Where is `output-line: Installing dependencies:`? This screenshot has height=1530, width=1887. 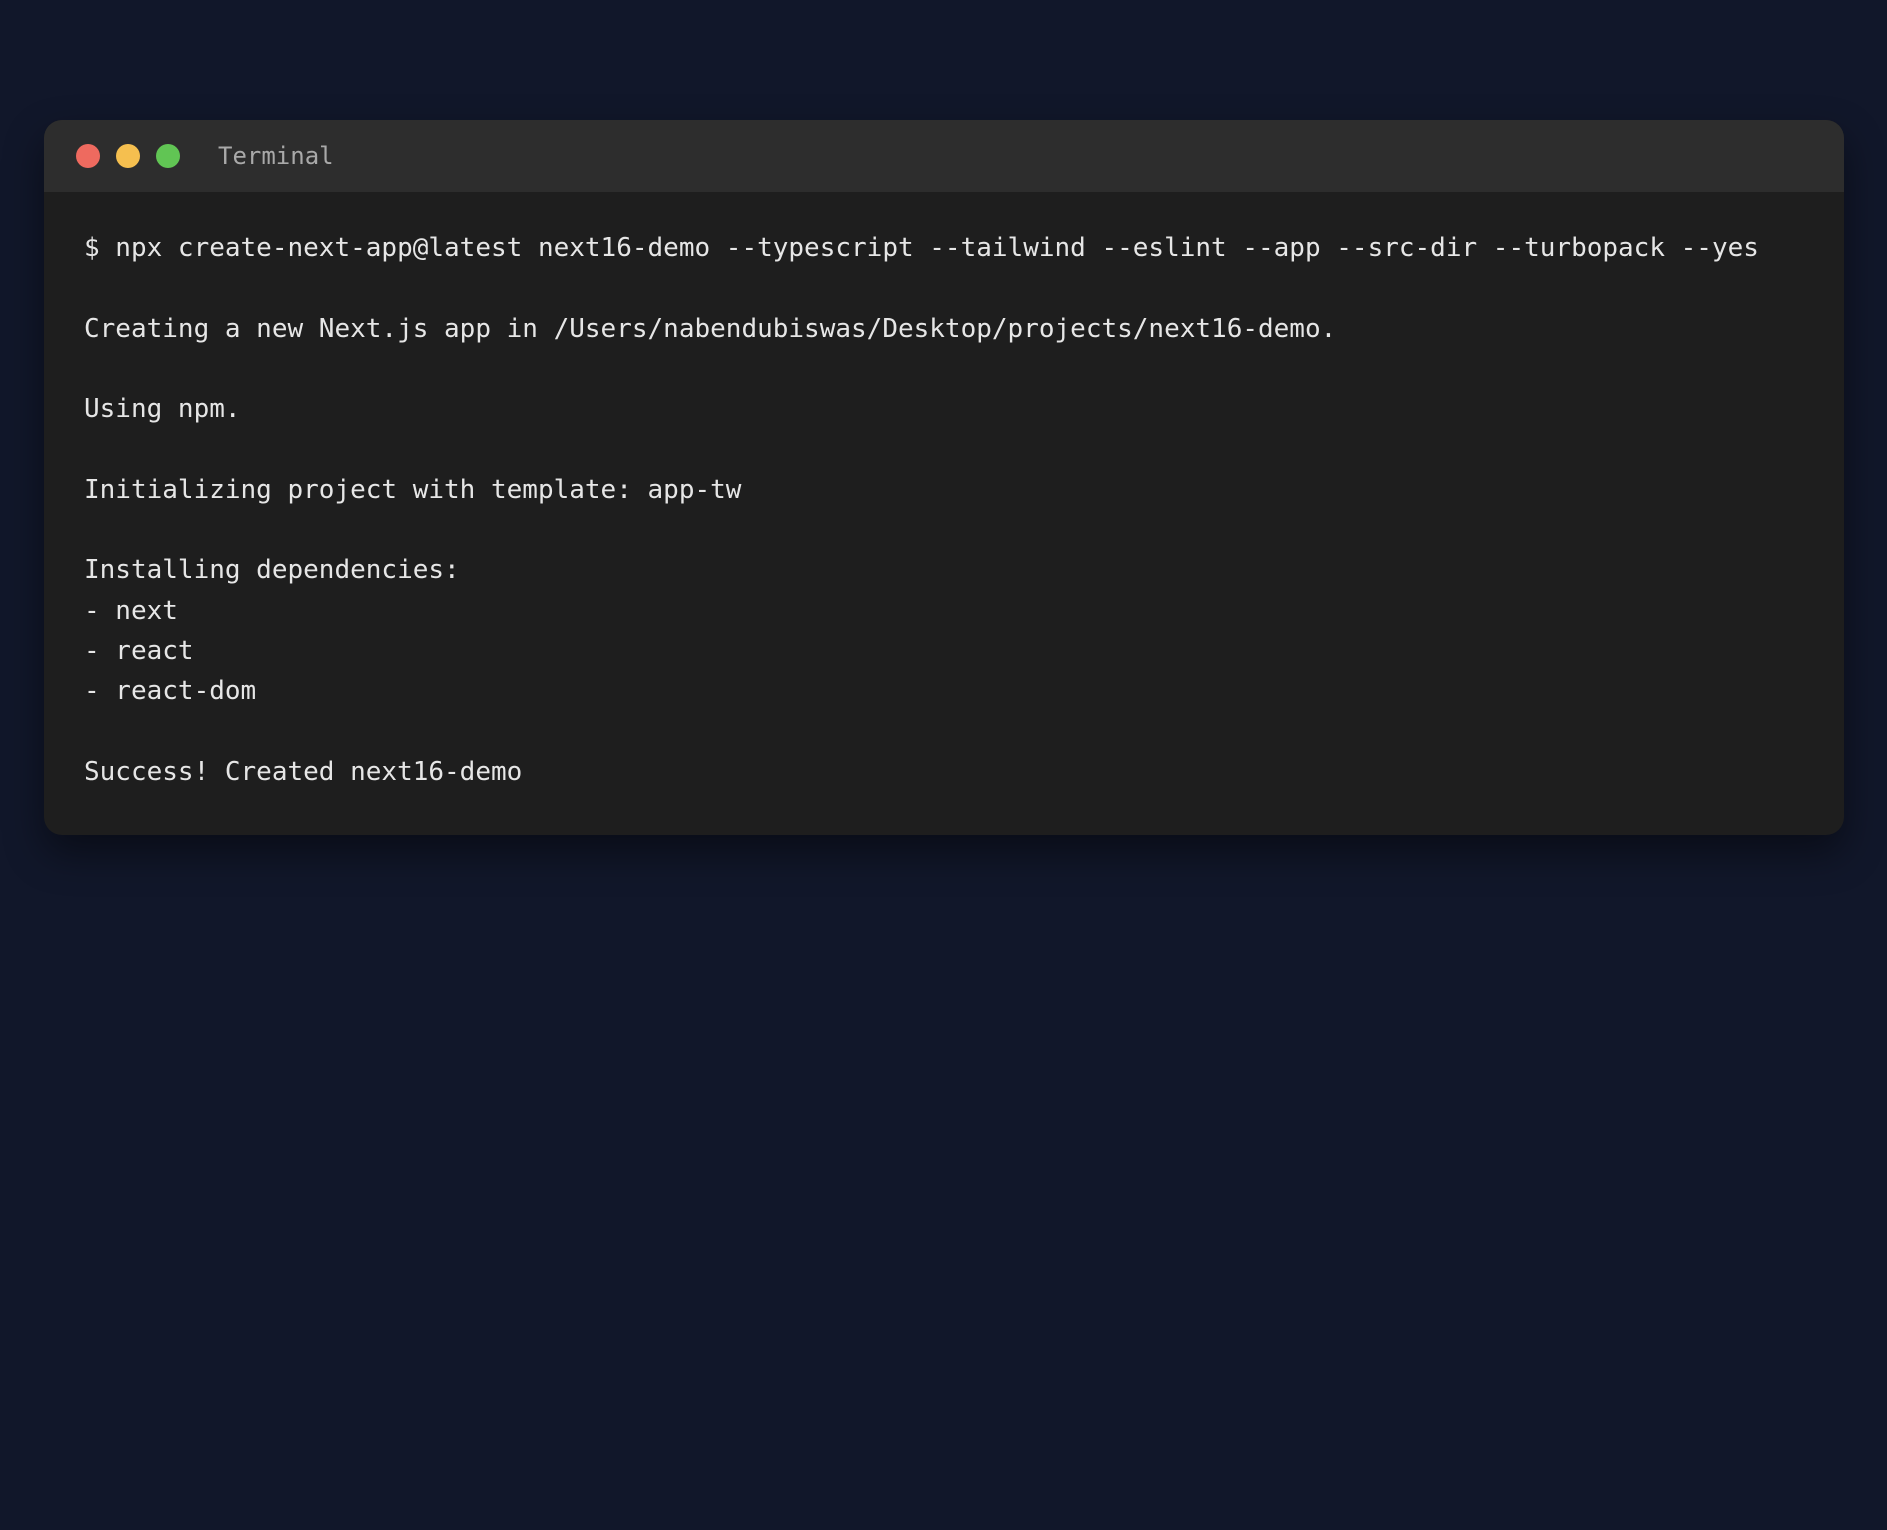
output-line: Installing dependencies: is located at coordinates (272, 570).